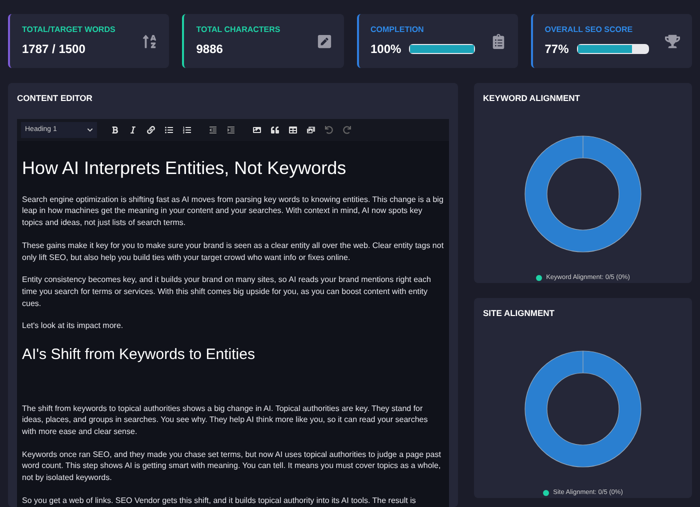  Describe the element at coordinates (239, 30) in the screenshot. I see `stat-label: TOTAL CHARACTERS` at that location.